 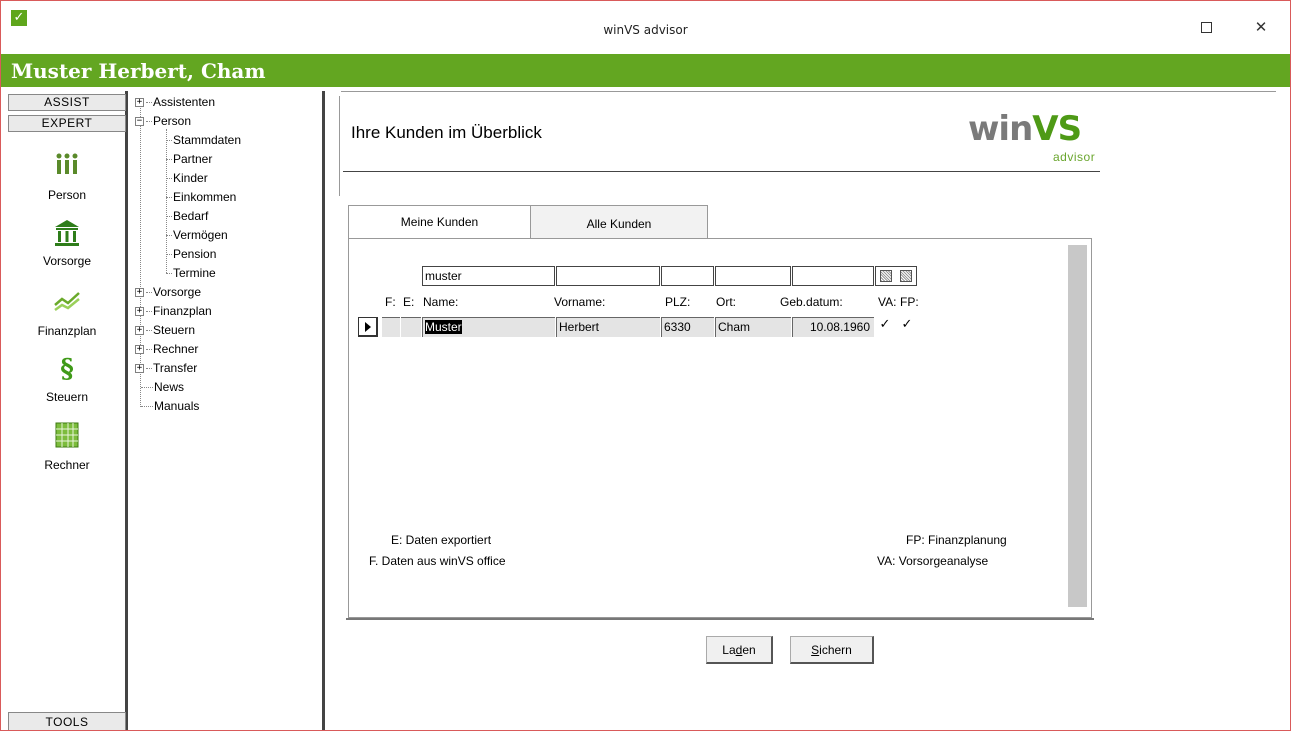 I want to click on tree-label: Assistenten, so click(x=184, y=102).